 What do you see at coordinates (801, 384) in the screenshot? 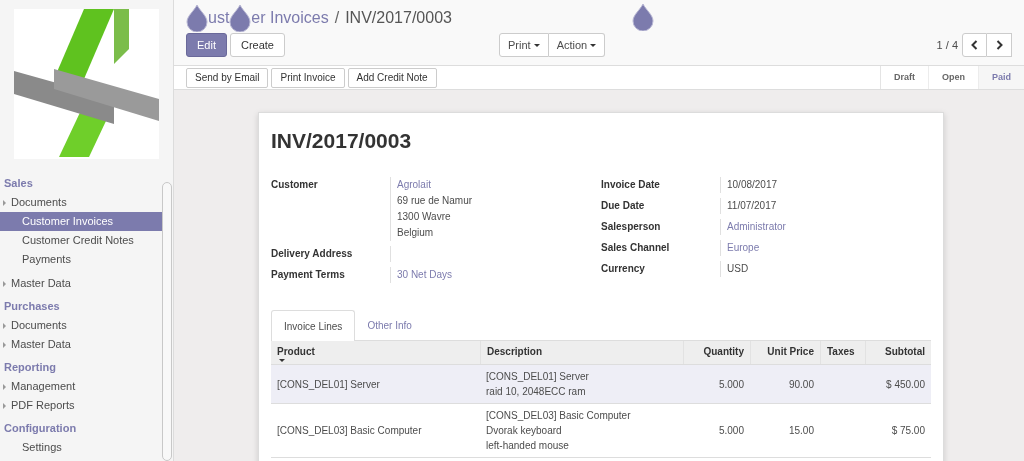
I see `table-cell-text: 90.00` at bounding box center [801, 384].